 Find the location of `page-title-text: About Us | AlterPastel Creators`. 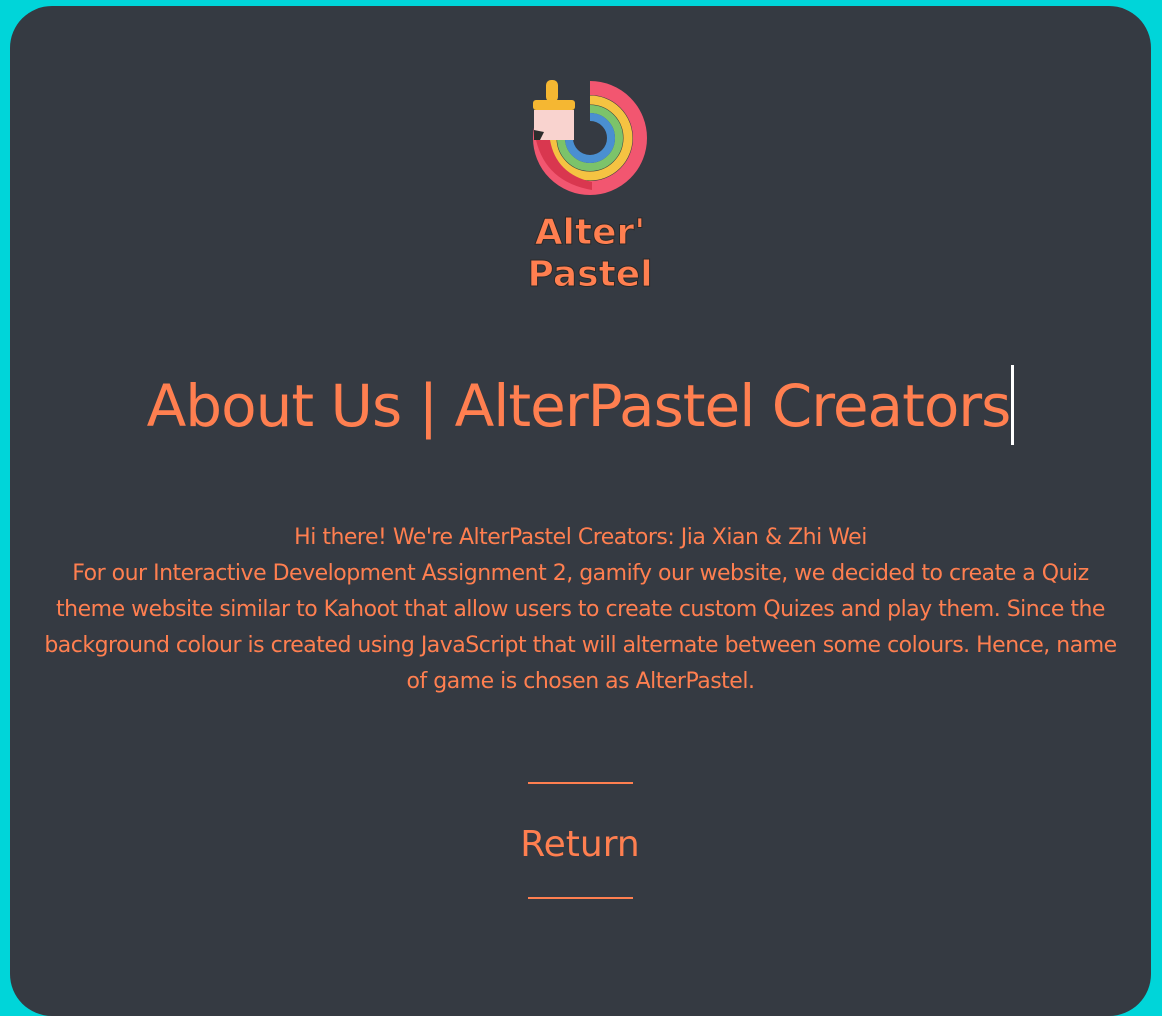

page-title-text: About Us | AlterPastel Creators is located at coordinates (579, 406).